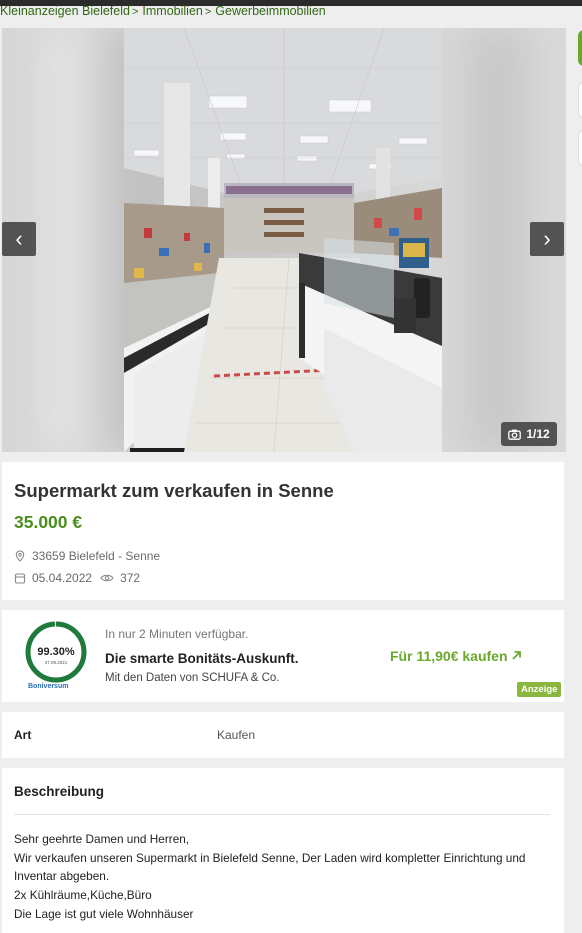  I want to click on seal-percent: 99.30%, so click(56, 652).